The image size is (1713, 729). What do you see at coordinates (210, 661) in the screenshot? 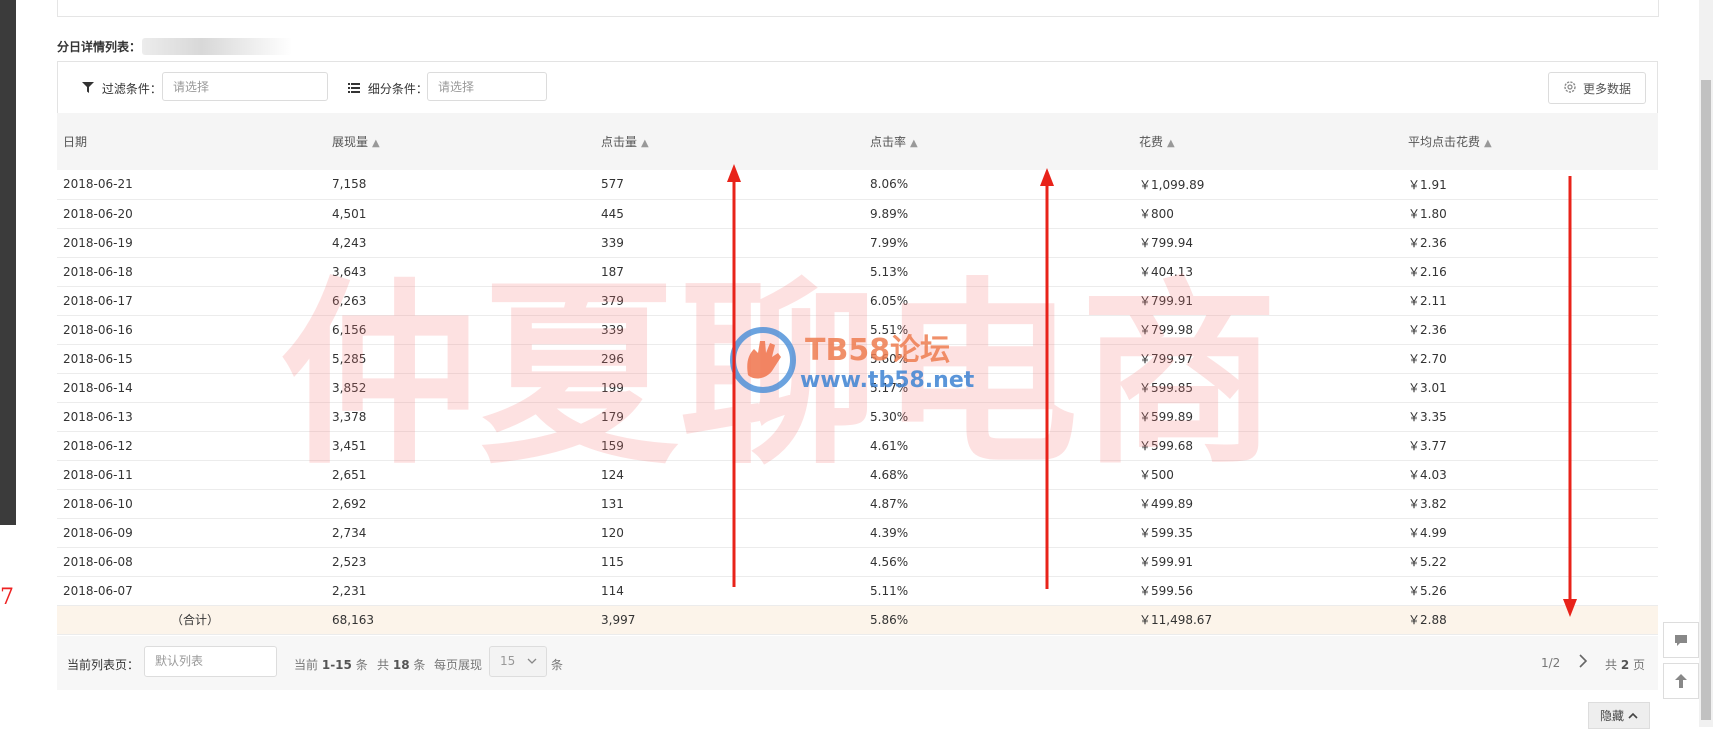
I see `list-select: 默认列表` at bounding box center [210, 661].